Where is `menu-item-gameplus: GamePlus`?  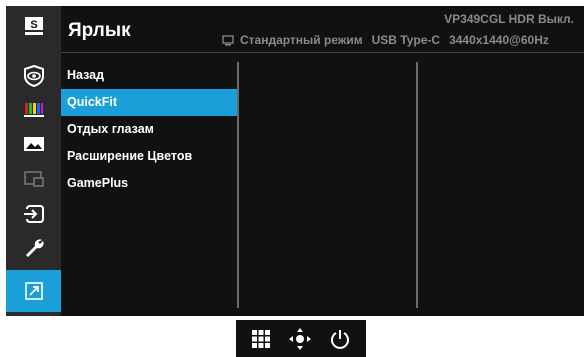 menu-item-gameplus: GamePlus is located at coordinates (149, 183).